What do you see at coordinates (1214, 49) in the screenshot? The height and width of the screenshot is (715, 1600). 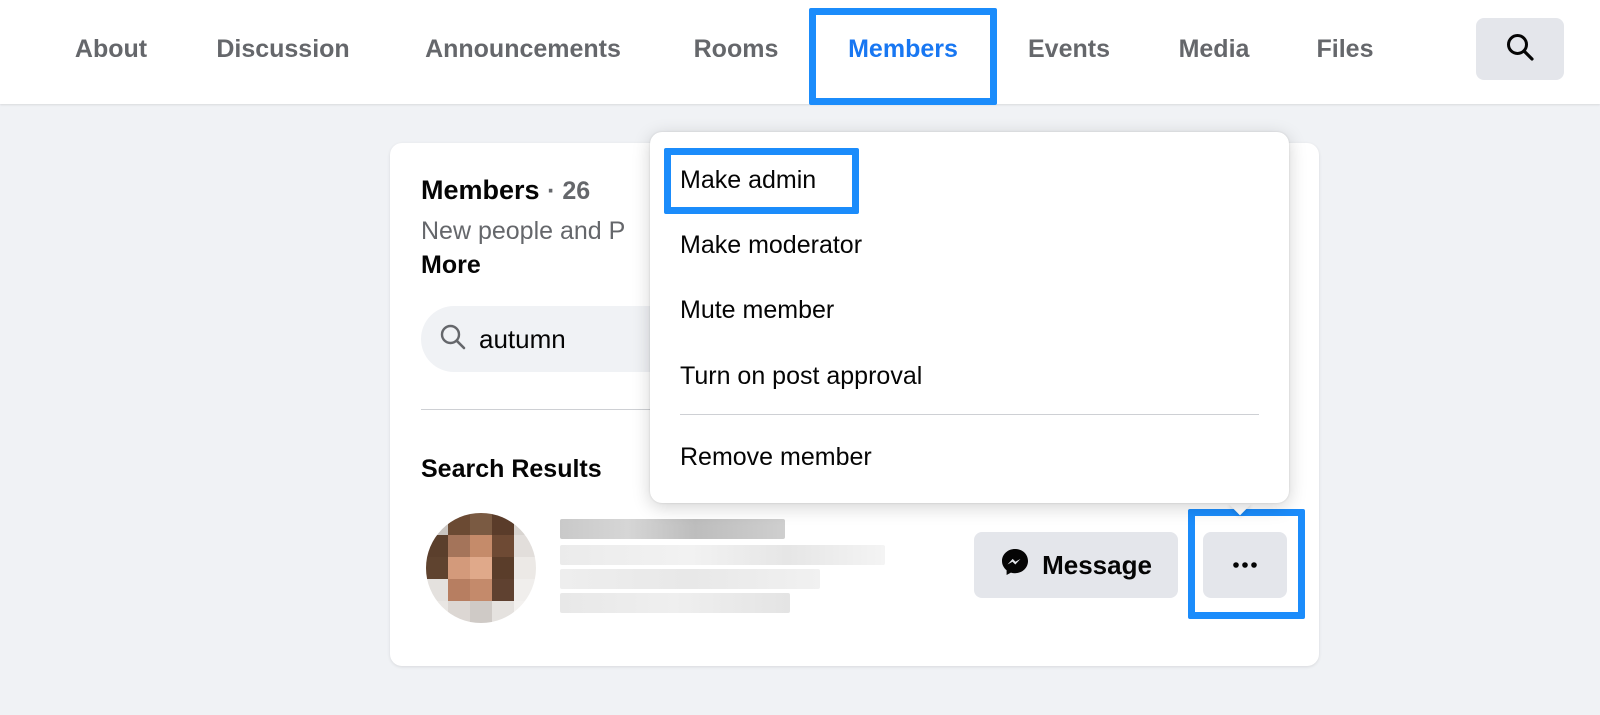 I see `tab-media: Media` at bounding box center [1214, 49].